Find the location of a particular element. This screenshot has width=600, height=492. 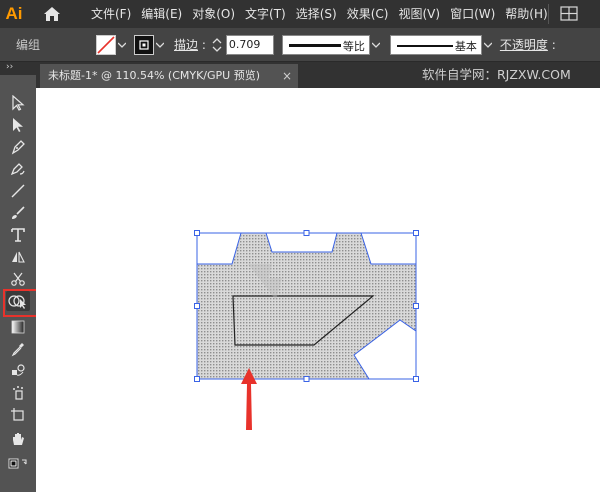

menu-view: 视图(V) is located at coordinates (419, 14).